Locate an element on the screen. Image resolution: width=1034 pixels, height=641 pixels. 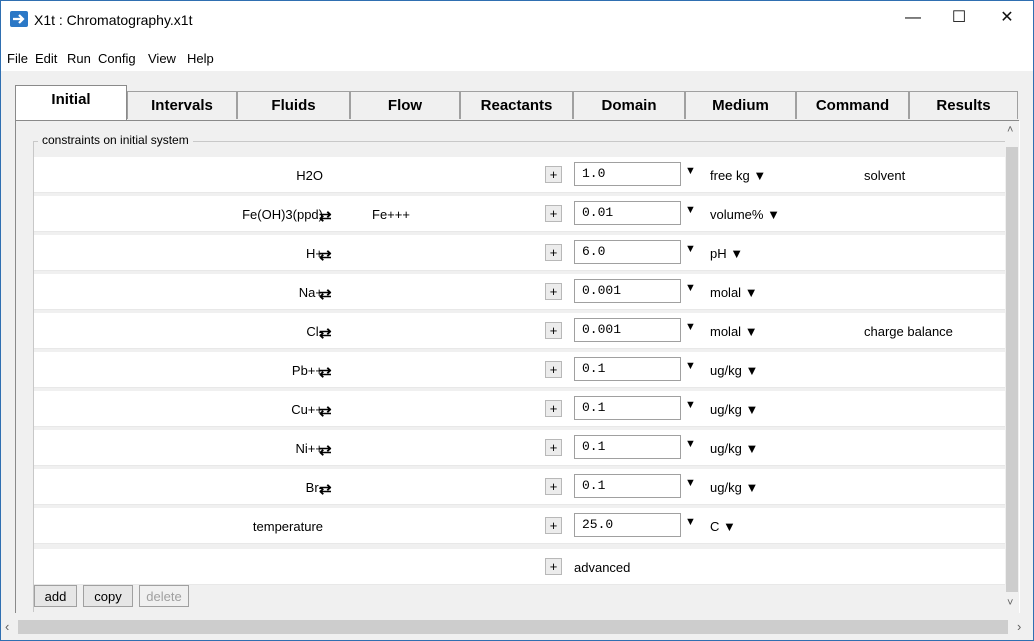
row-comment: solvent is located at coordinates (885, 175).